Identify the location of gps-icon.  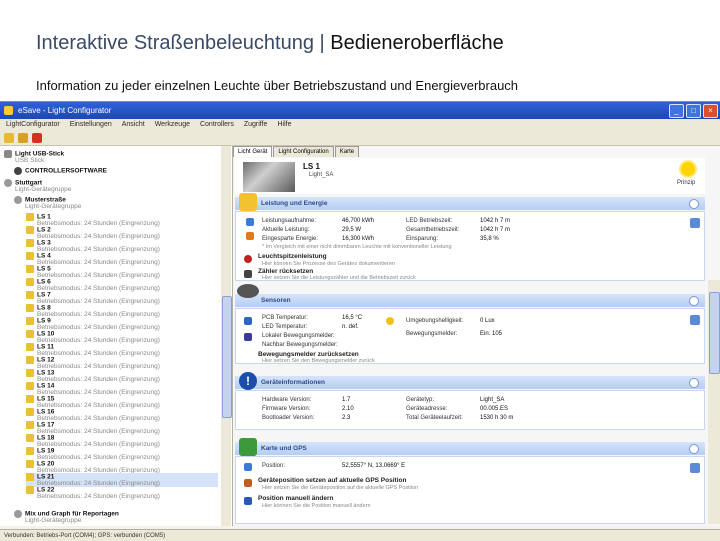
(248, 467).